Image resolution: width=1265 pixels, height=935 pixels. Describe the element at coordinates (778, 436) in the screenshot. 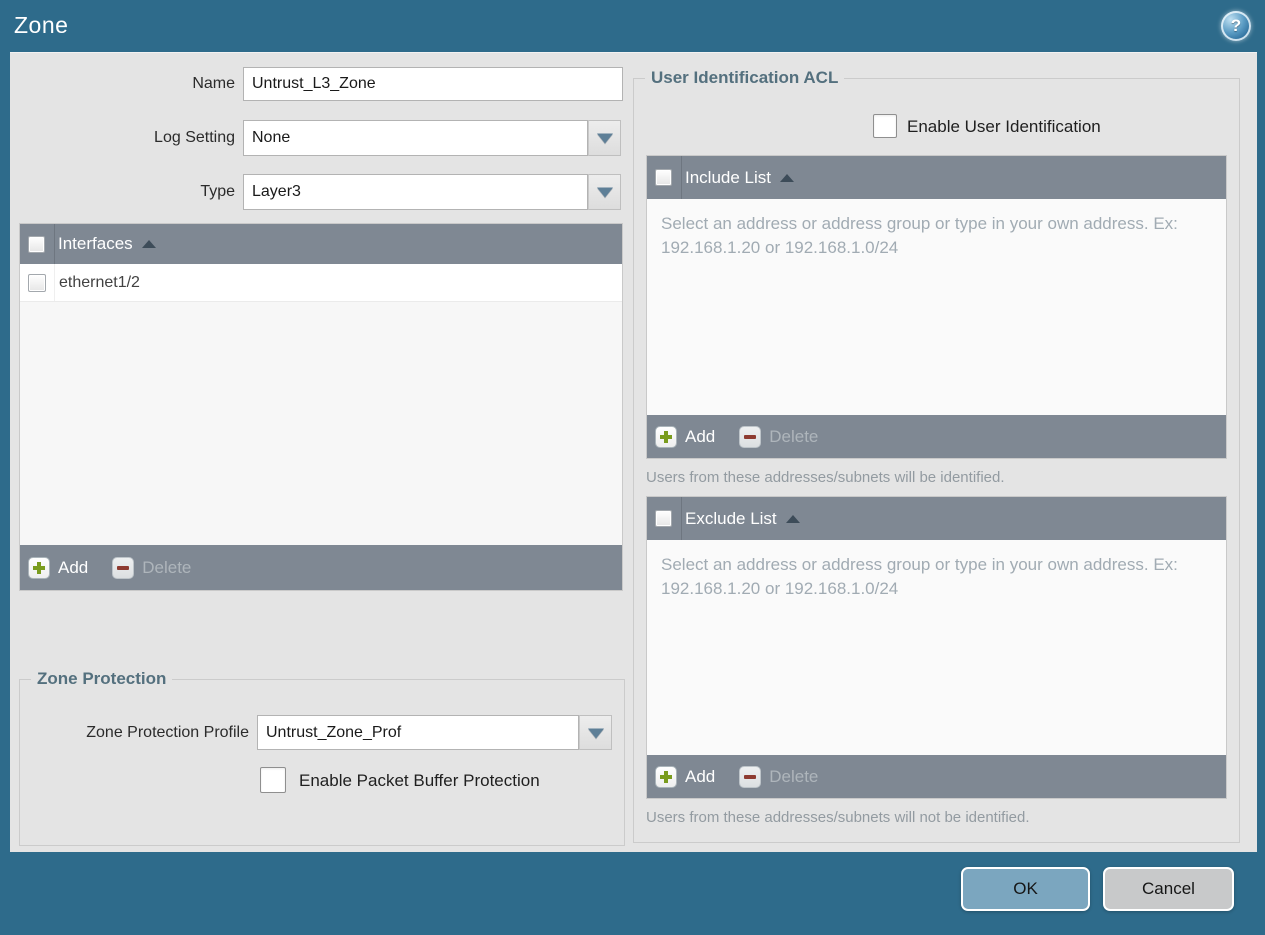

I see `delete-include-button: Delete` at that location.